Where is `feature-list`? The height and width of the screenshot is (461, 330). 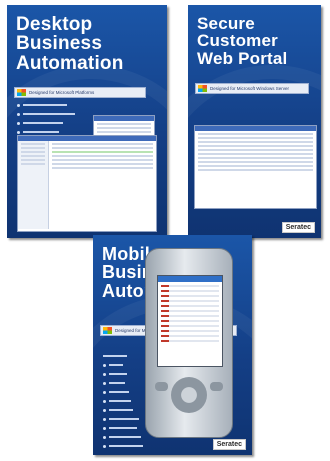
feature-list is located at coordinates (123, 402).